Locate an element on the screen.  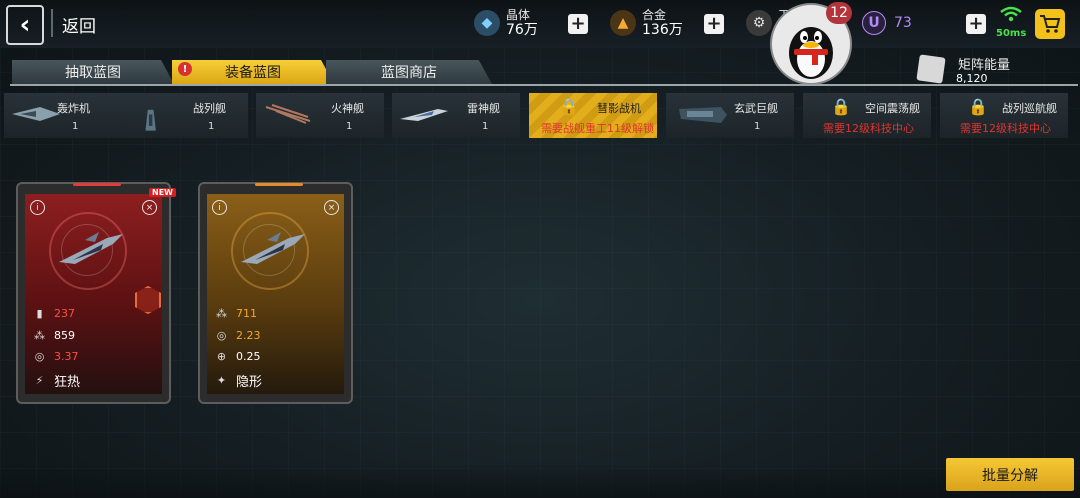
category-name: 战列舰 is located at coordinates (209, 108).